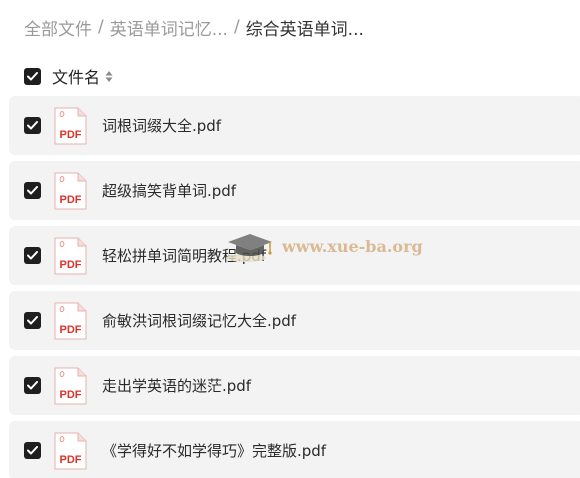 The image size is (580, 478). I want to click on file-name: 词根词缀大全.pdf, so click(161, 125).